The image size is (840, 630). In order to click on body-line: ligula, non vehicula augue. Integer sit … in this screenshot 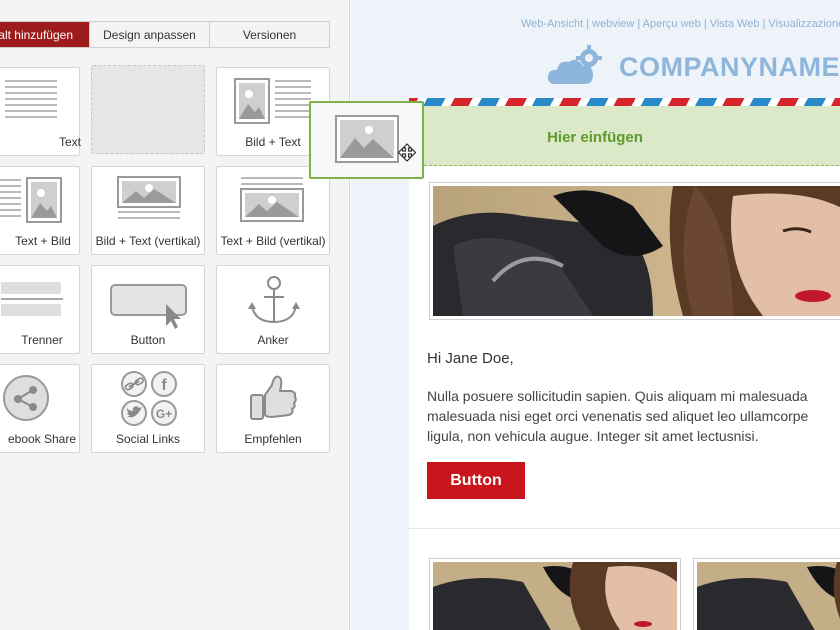, I will do `click(593, 436)`.